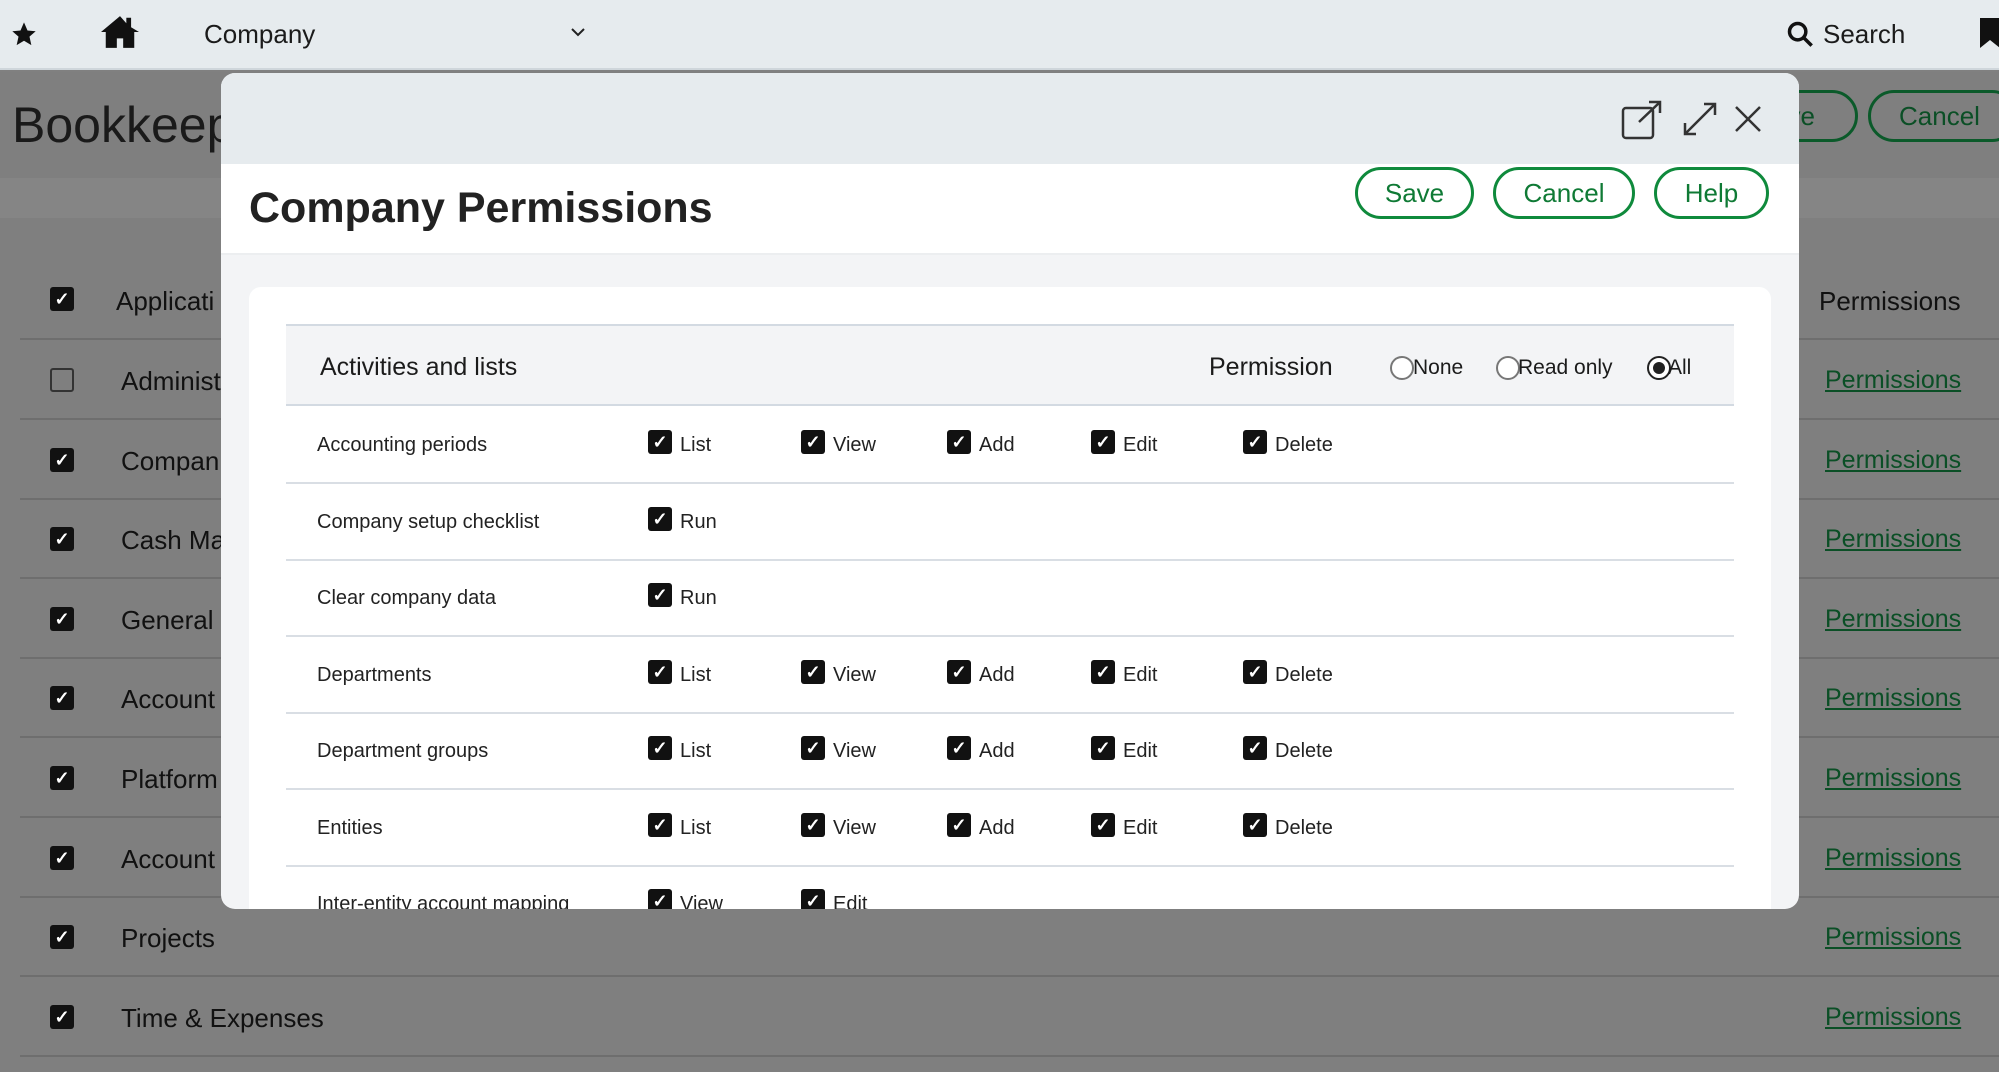 The image size is (1999, 1072). I want to click on bg-row-name: Platform, so click(169, 779).